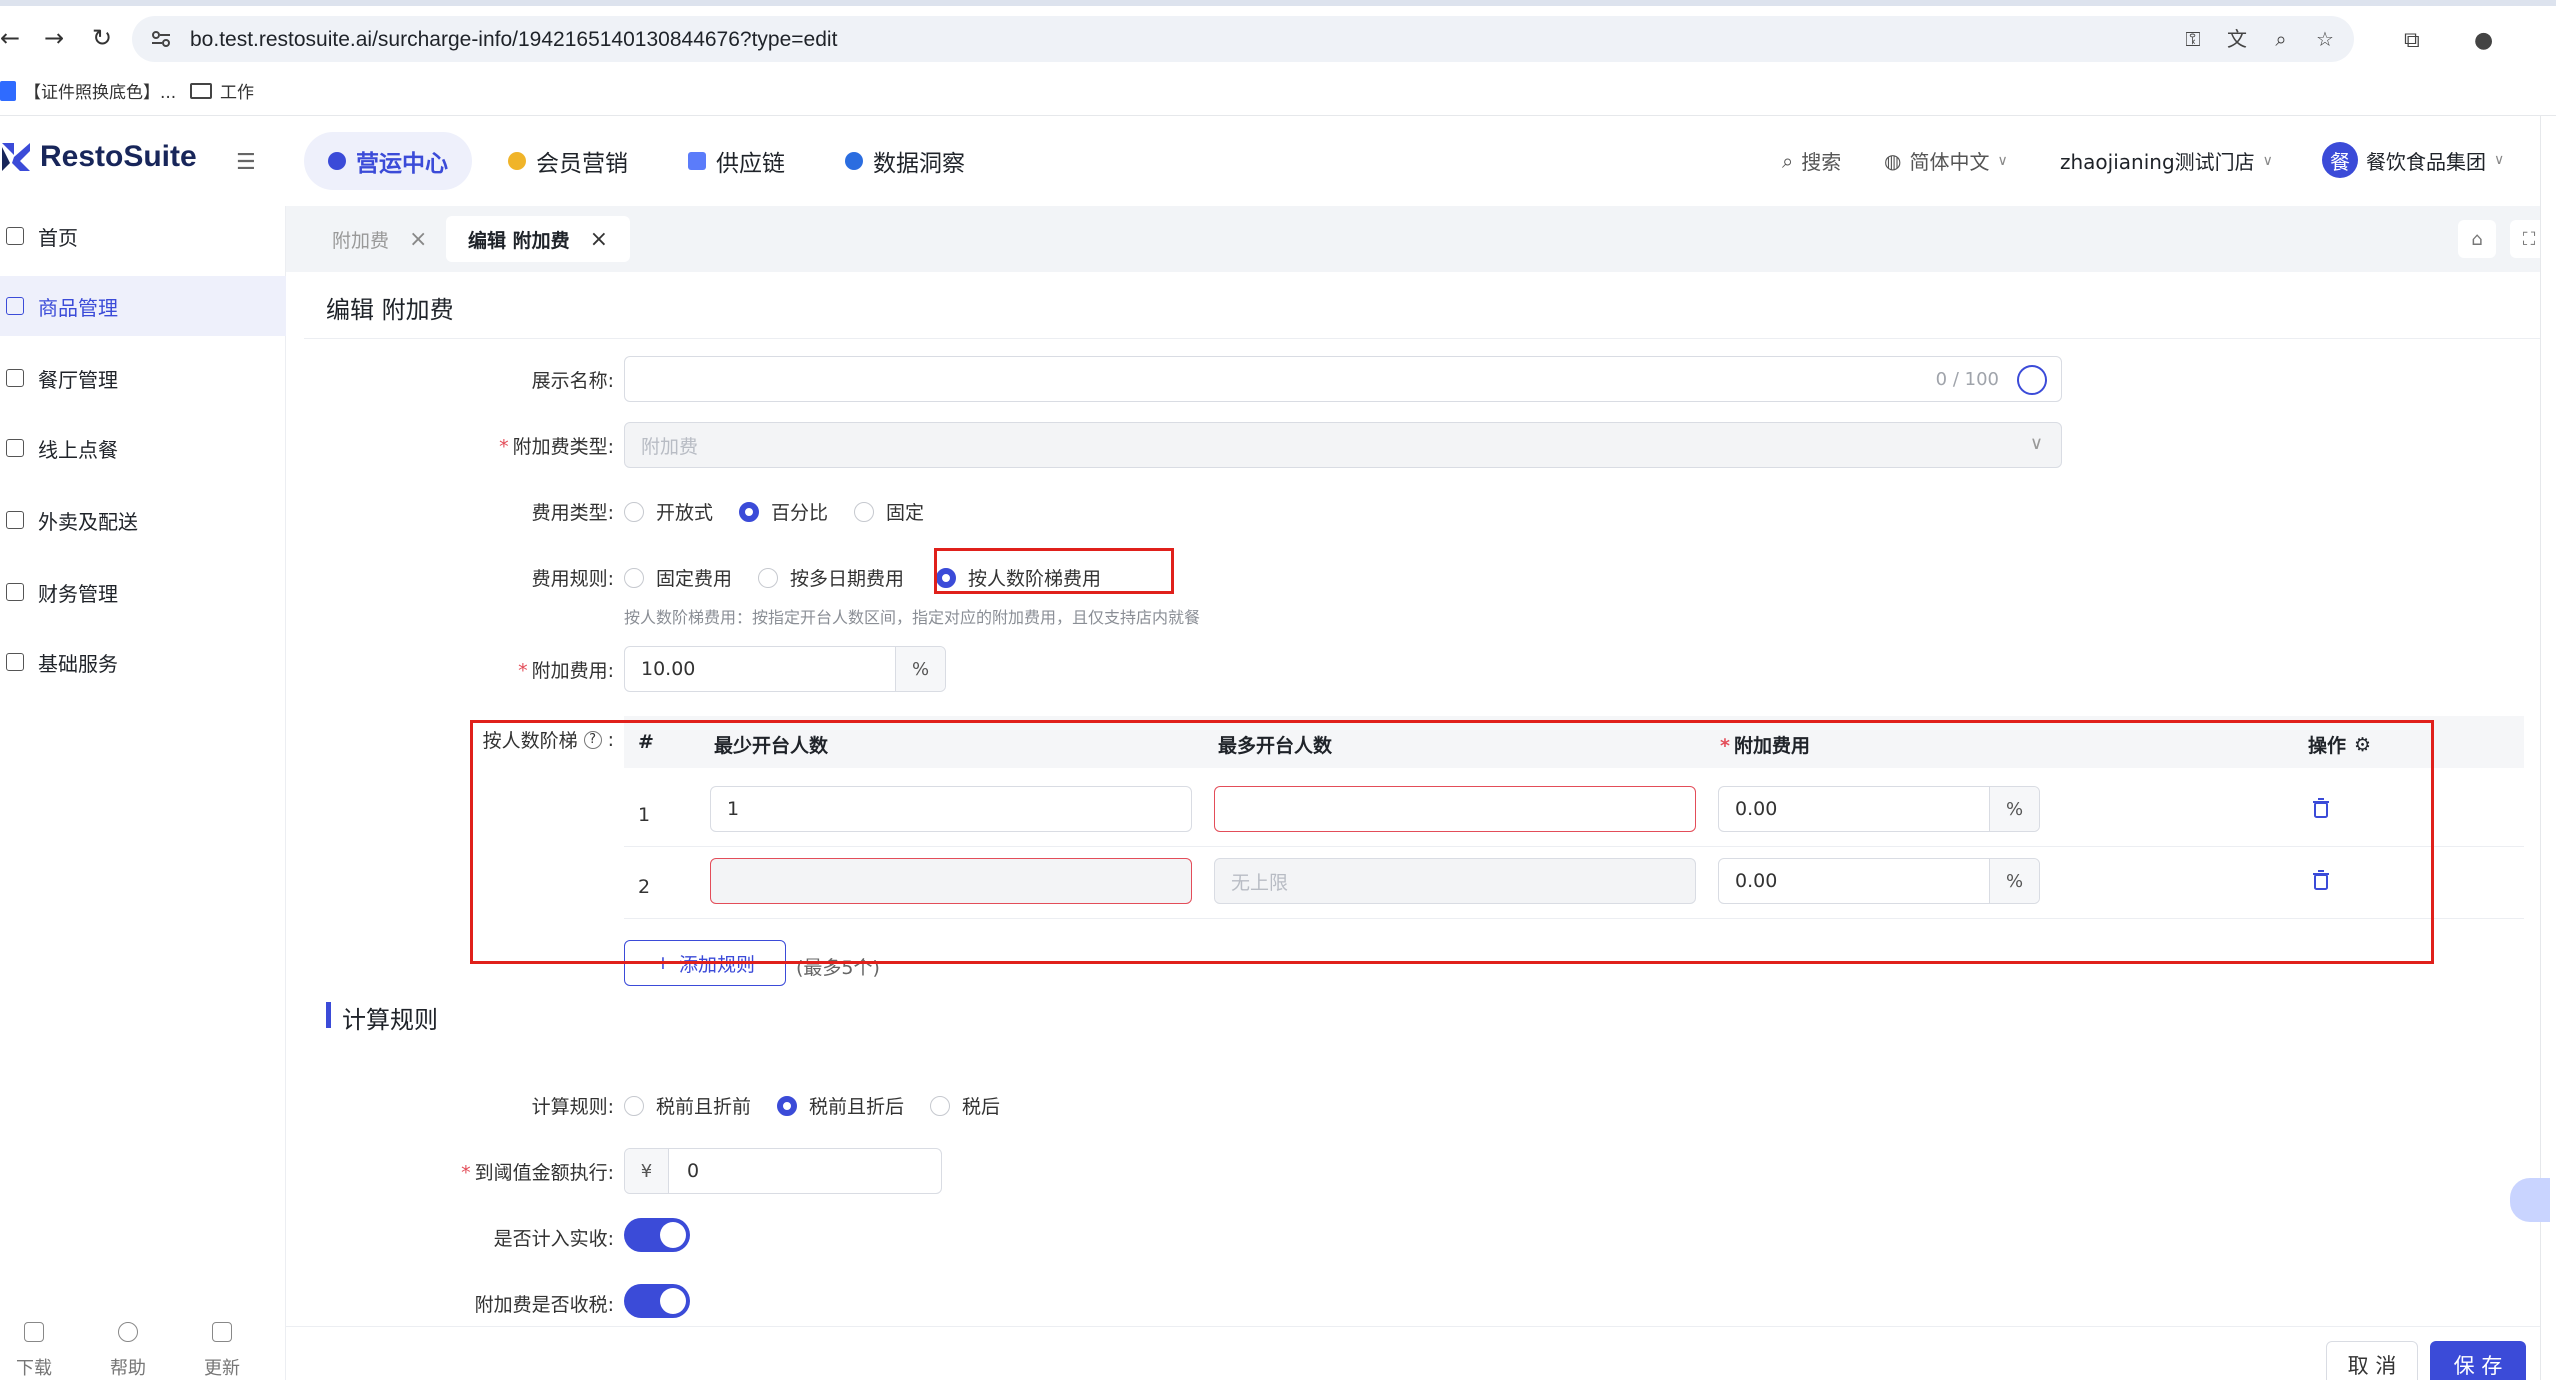 The image size is (2556, 1380). I want to click on surcharge-type-label: * 附加费类型:, so click(556, 447).